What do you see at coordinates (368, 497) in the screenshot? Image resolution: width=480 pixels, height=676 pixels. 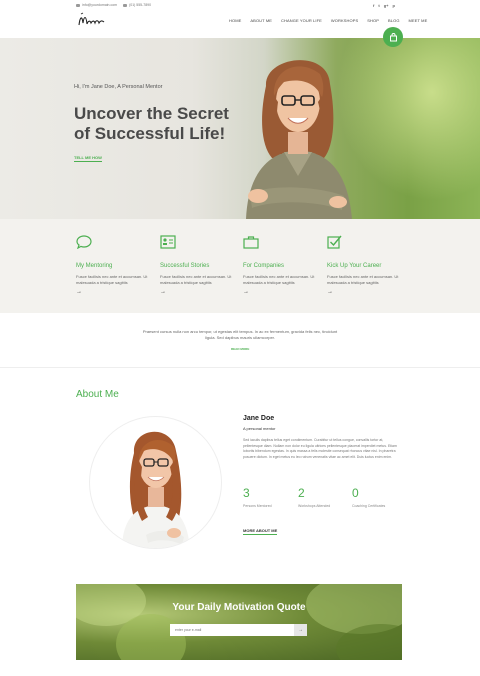 I see `stat-coaching-certificates: 0 Coaching Certificates` at bounding box center [368, 497].